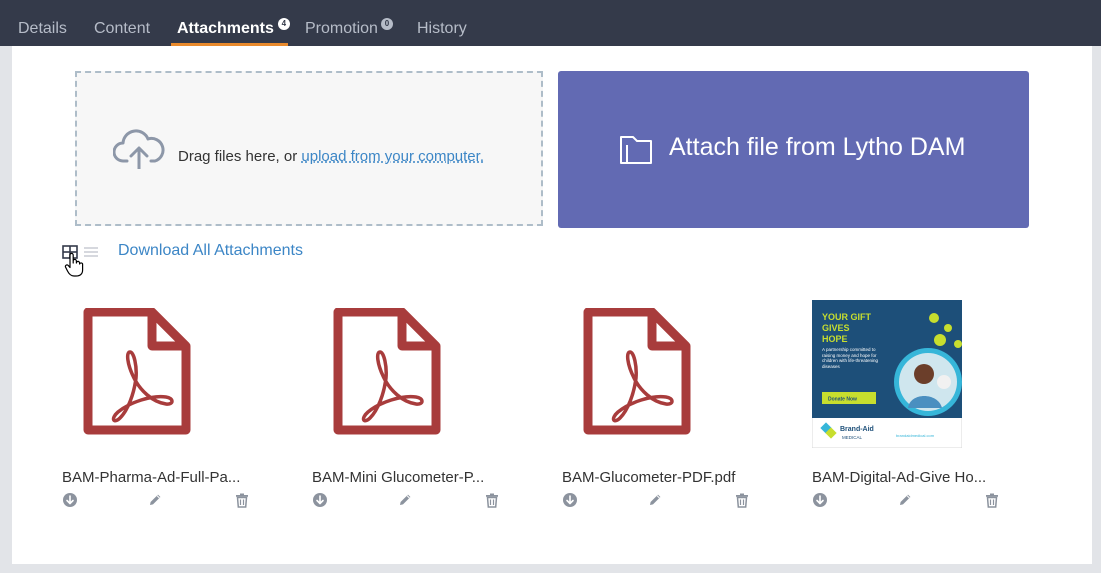 Image resolution: width=1101 pixels, height=573 pixels. I want to click on attach-from-dam-button: Attach file from Lytho DAM, so click(793, 149).